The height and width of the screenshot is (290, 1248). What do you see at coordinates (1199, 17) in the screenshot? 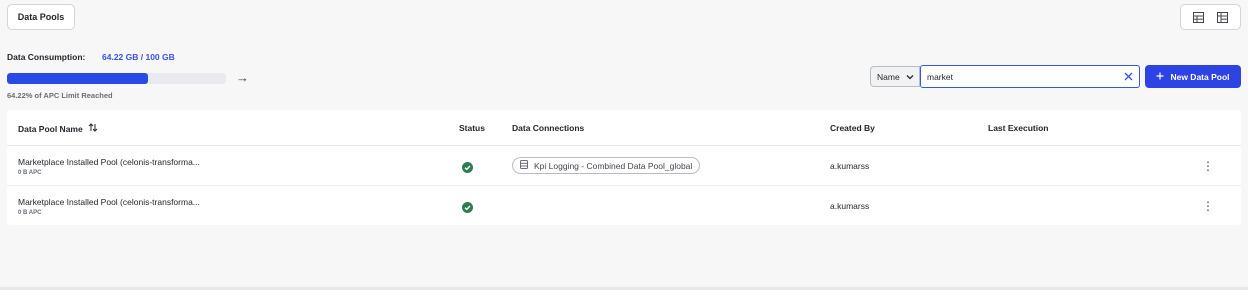
I see `table-view-icon` at bounding box center [1199, 17].